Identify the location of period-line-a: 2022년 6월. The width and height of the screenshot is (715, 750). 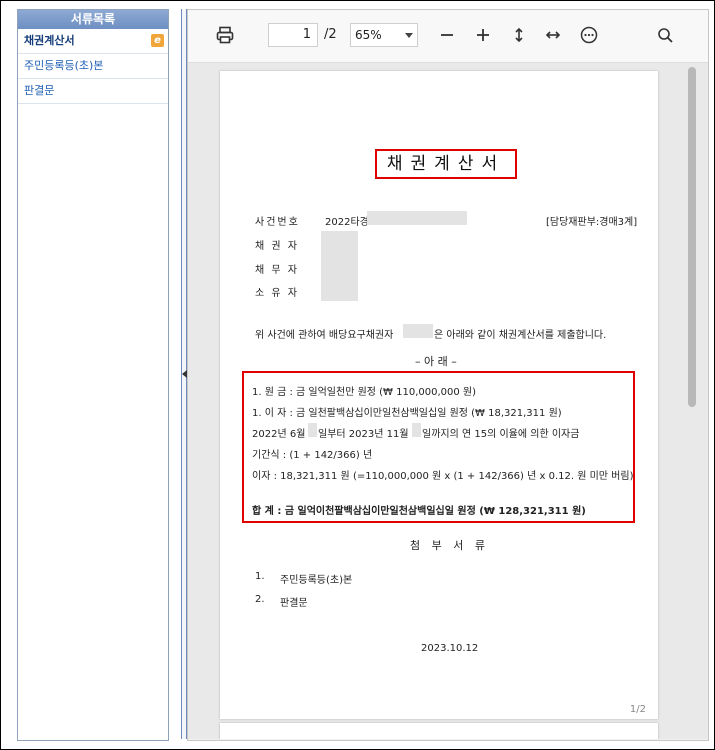
(279, 434).